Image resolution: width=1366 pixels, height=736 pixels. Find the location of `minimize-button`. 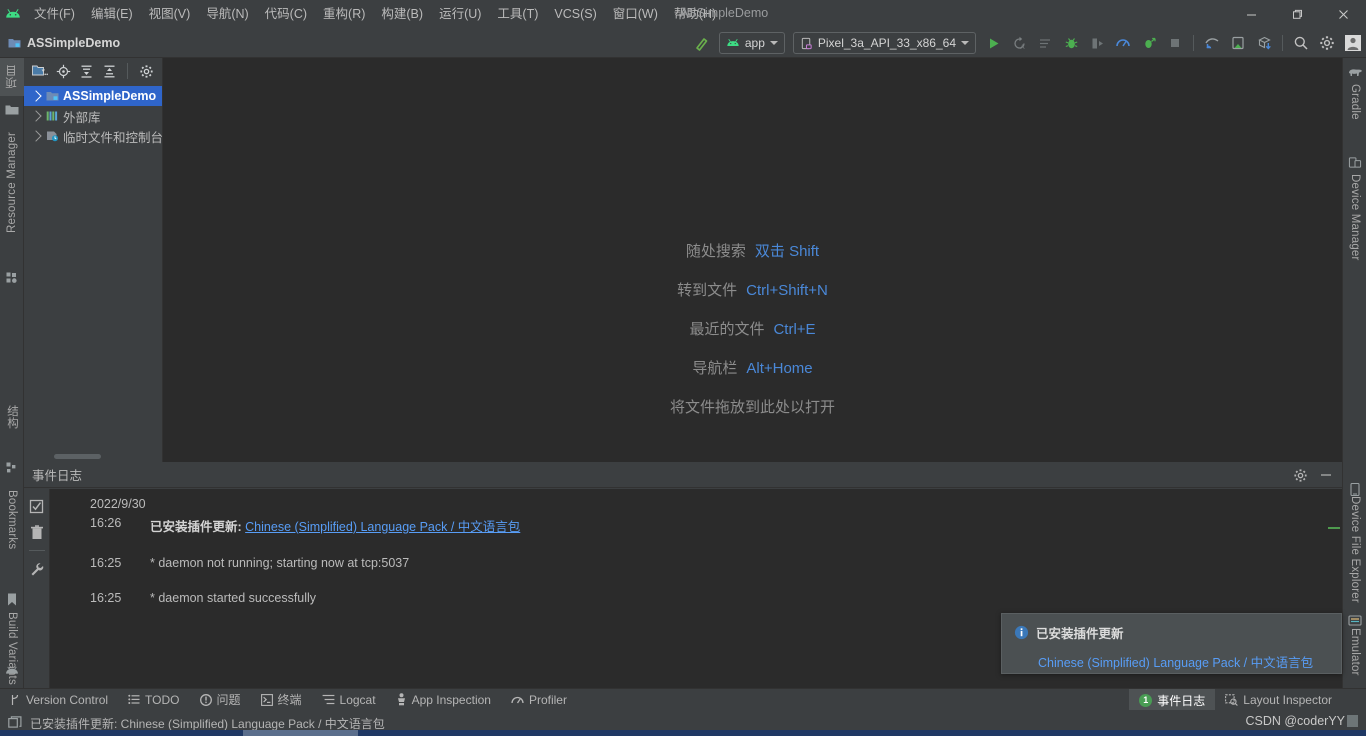

minimize-button is located at coordinates (1251, 14).